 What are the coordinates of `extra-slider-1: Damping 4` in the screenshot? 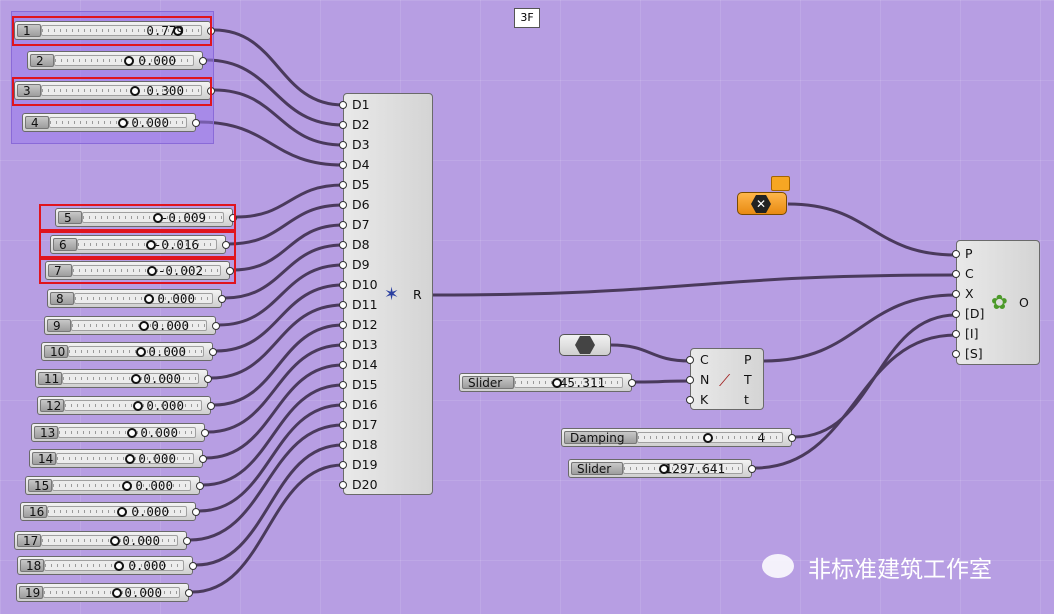 It's located at (678, 437).